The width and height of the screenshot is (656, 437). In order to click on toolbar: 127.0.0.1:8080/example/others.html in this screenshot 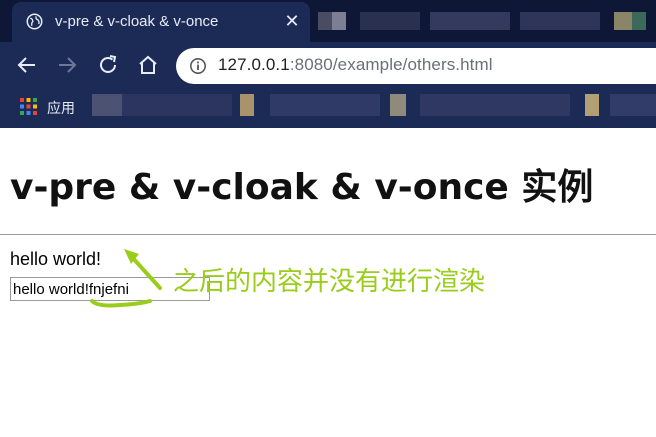, I will do `click(328, 65)`.